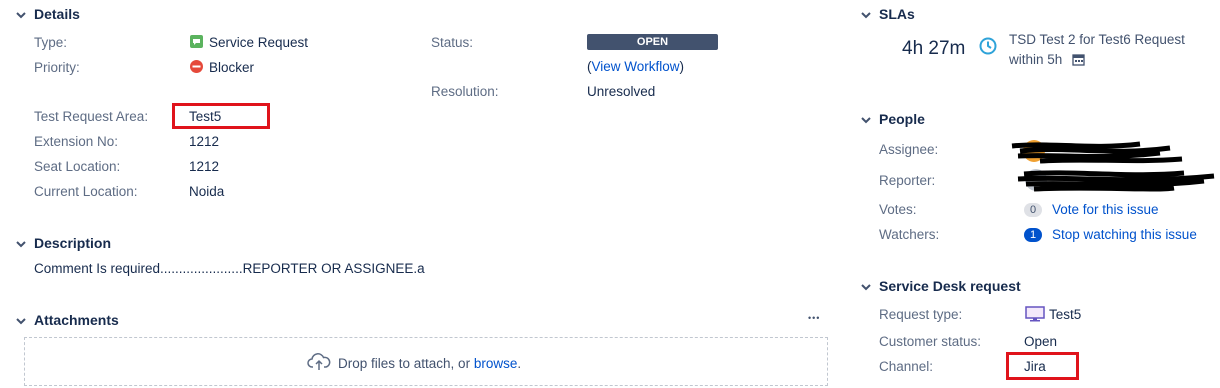  I want to click on attachments-collapse-chevron-icon, so click(21, 321).